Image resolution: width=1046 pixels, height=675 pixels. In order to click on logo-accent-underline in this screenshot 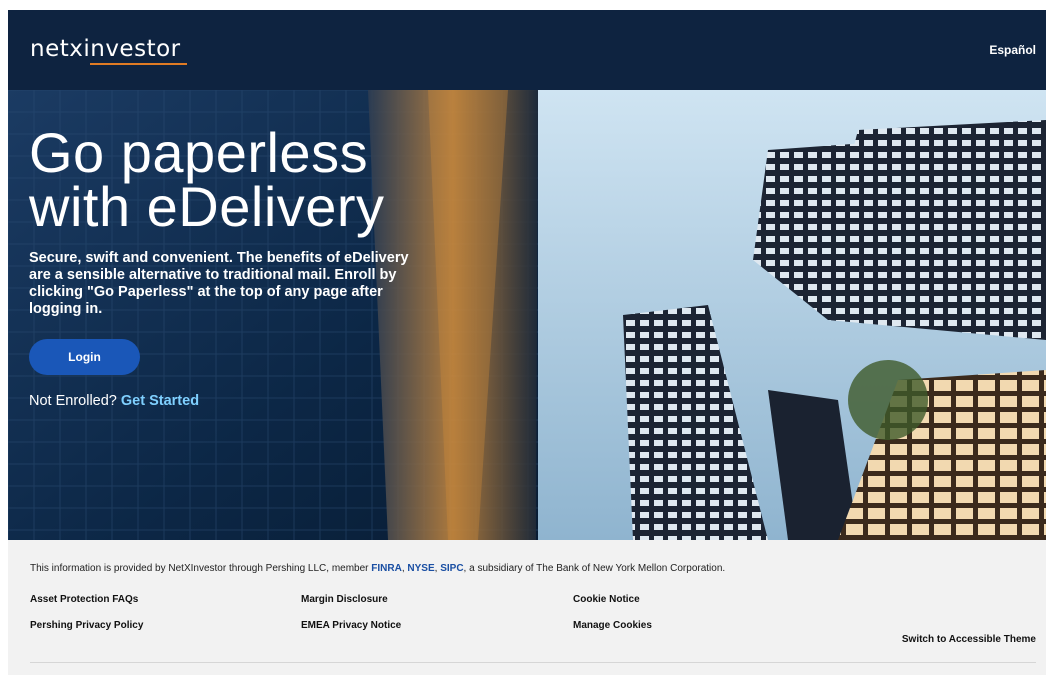, I will do `click(138, 64)`.